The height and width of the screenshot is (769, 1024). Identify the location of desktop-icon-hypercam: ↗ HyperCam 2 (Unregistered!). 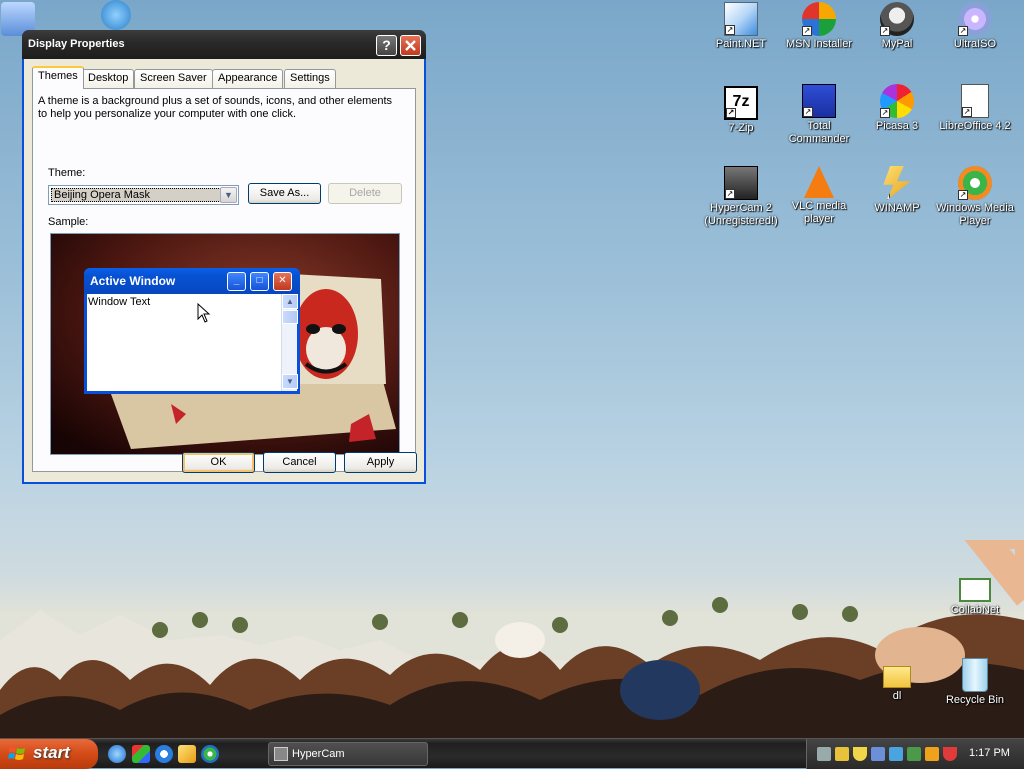
(741, 197).